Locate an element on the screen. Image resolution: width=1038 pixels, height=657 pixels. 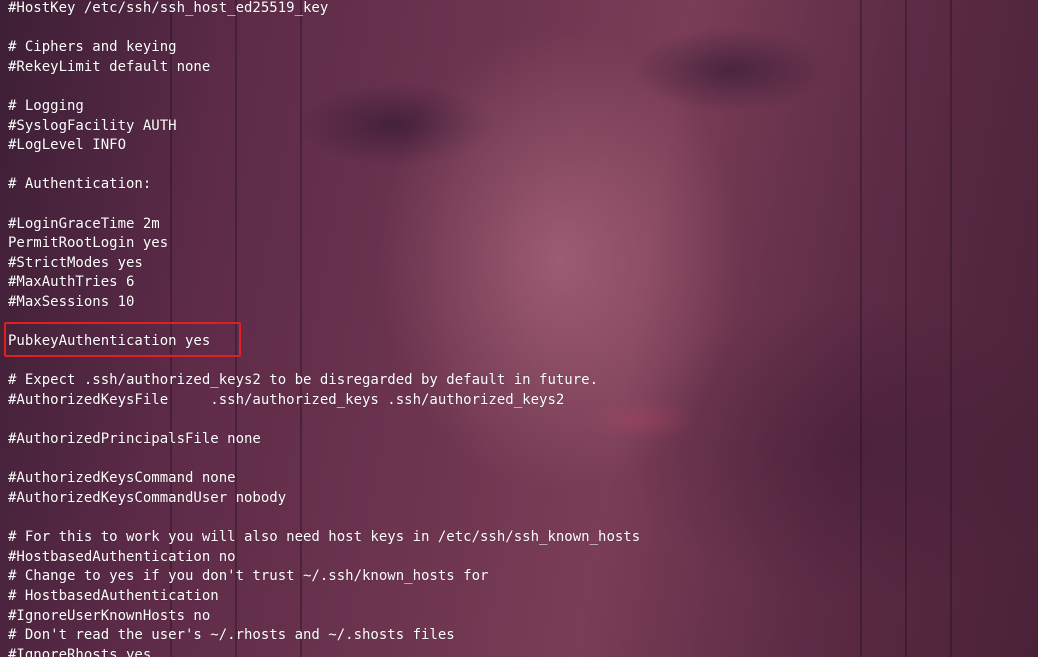
terminal-line: #HostbasedAuthentication no is located at coordinates (122, 556).